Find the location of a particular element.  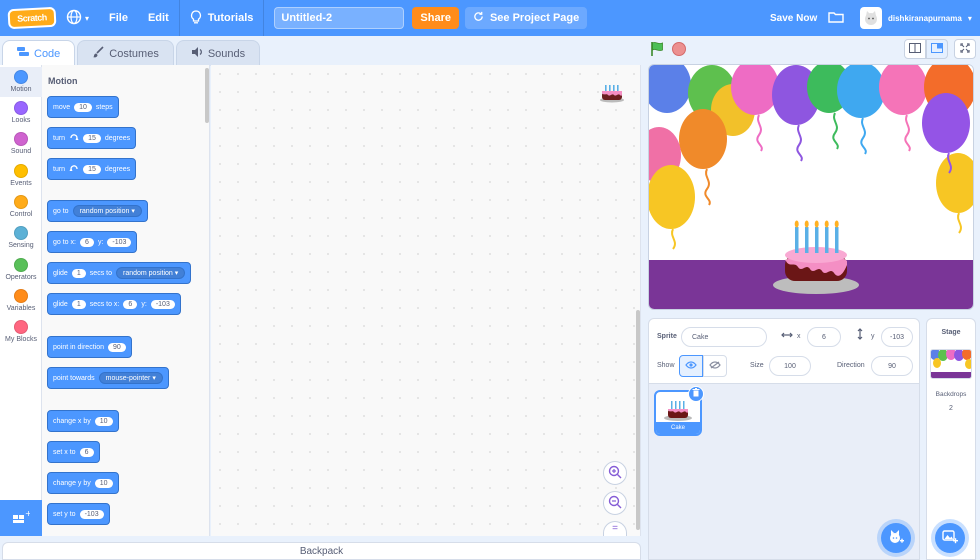

stop-sign-icon is located at coordinates (679, 49).